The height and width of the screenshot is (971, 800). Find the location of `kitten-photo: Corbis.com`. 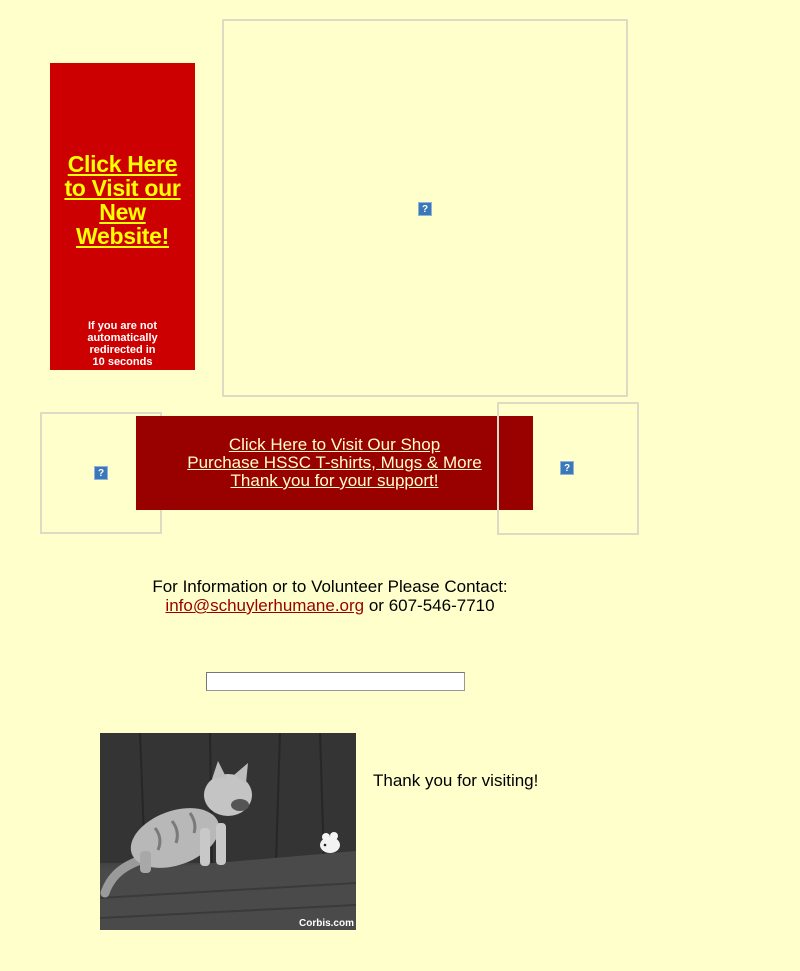

kitten-photo: Corbis.com is located at coordinates (228, 831).